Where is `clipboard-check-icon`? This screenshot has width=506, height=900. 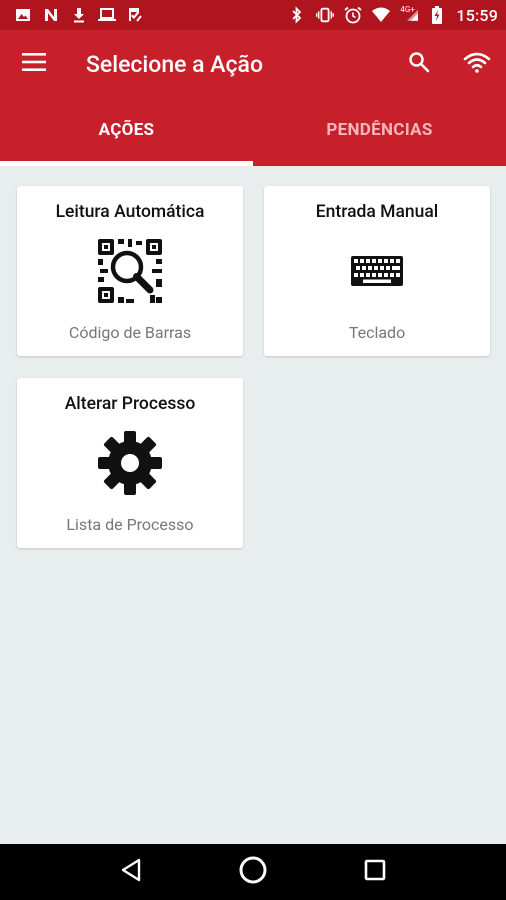
clipboard-check-icon is located at coordinates (135, 15).